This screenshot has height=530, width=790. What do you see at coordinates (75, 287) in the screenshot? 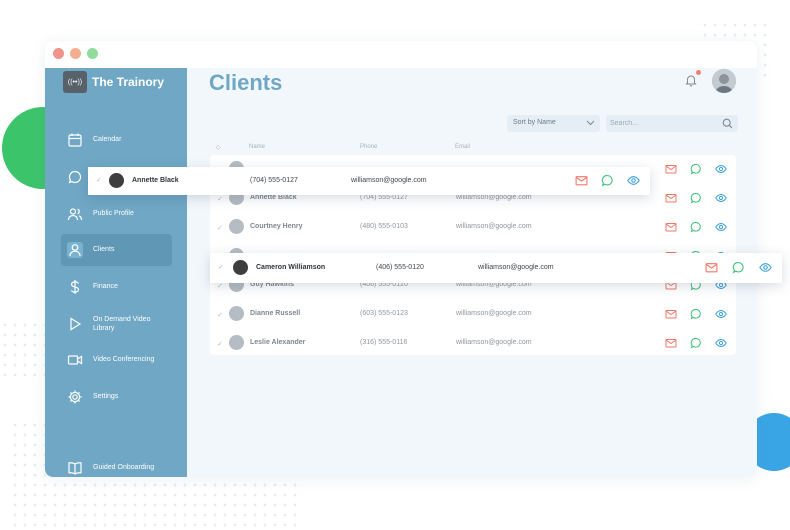
I see `dollar-icon` at bounding box center [75, 287].